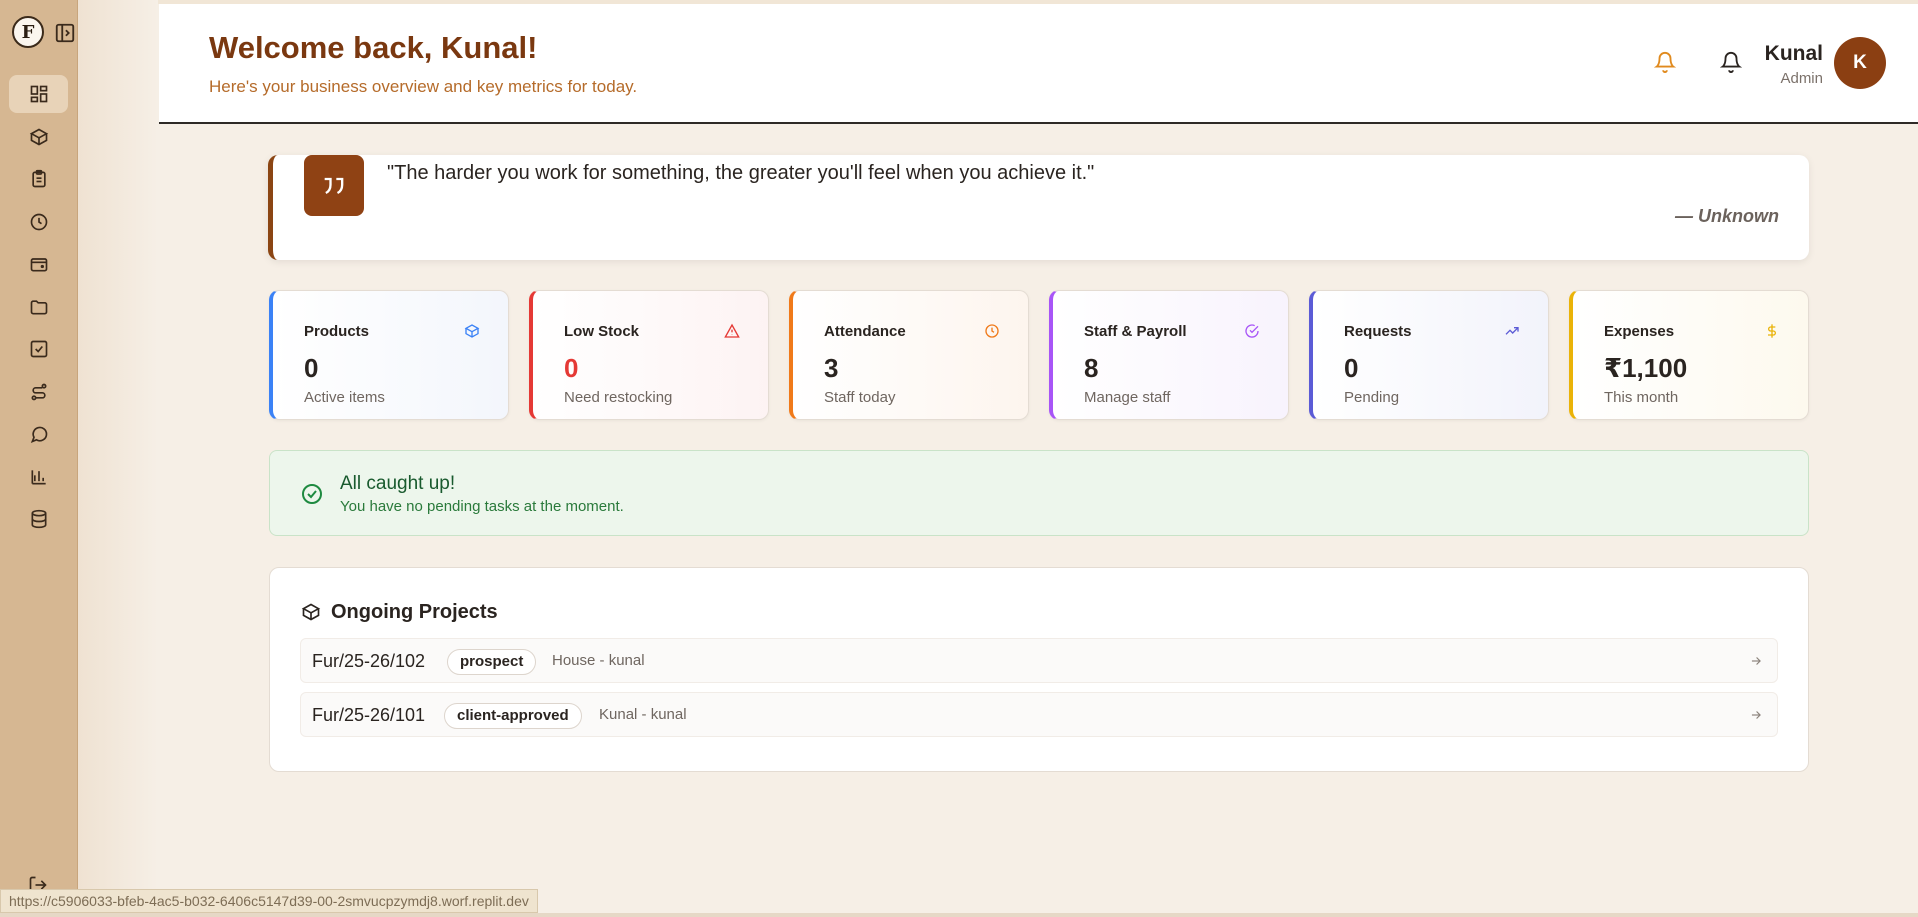 The height and width of the screenshot is (917, 1918). What do you see at coordinates (602, 331) in the screenshot?
I see `stat-label: Low Stock` at bounding box center [602, 331].